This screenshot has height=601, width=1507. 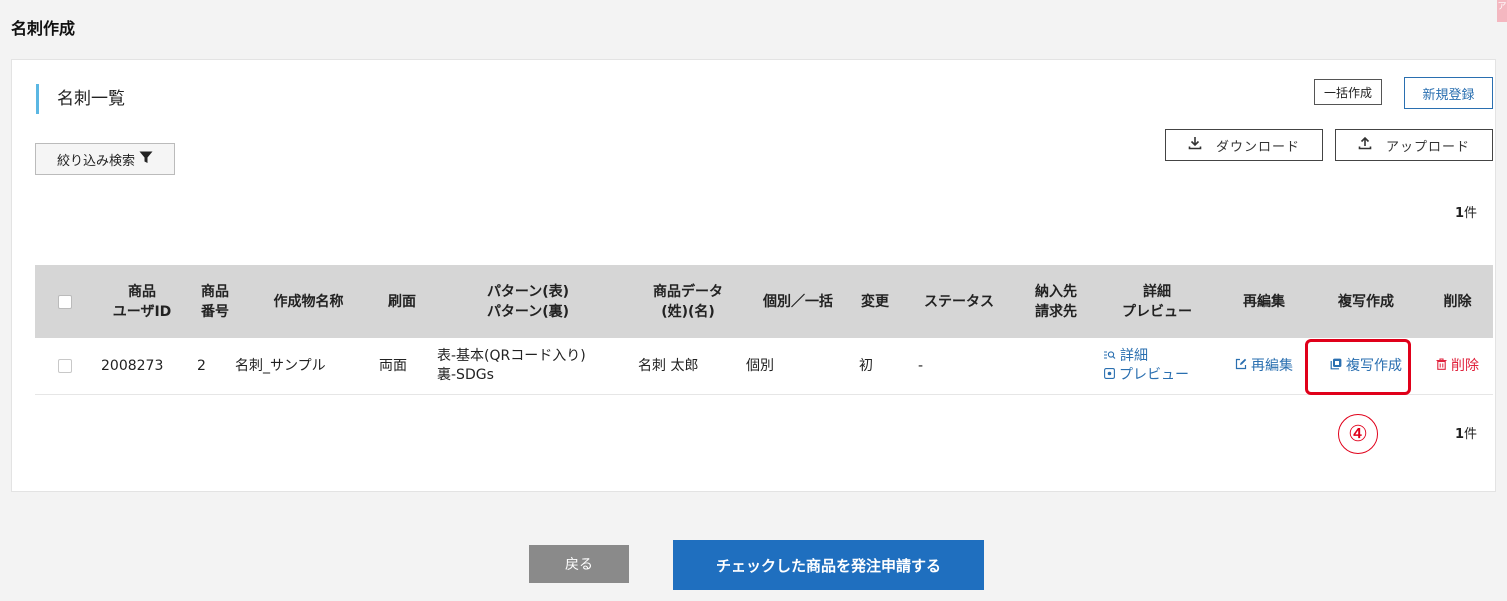 What do you see at coordinates (688, 301) in the screenshot?
I see `header-item-data: 商品データ (姓)(名)` at bounding box center [688, 301].